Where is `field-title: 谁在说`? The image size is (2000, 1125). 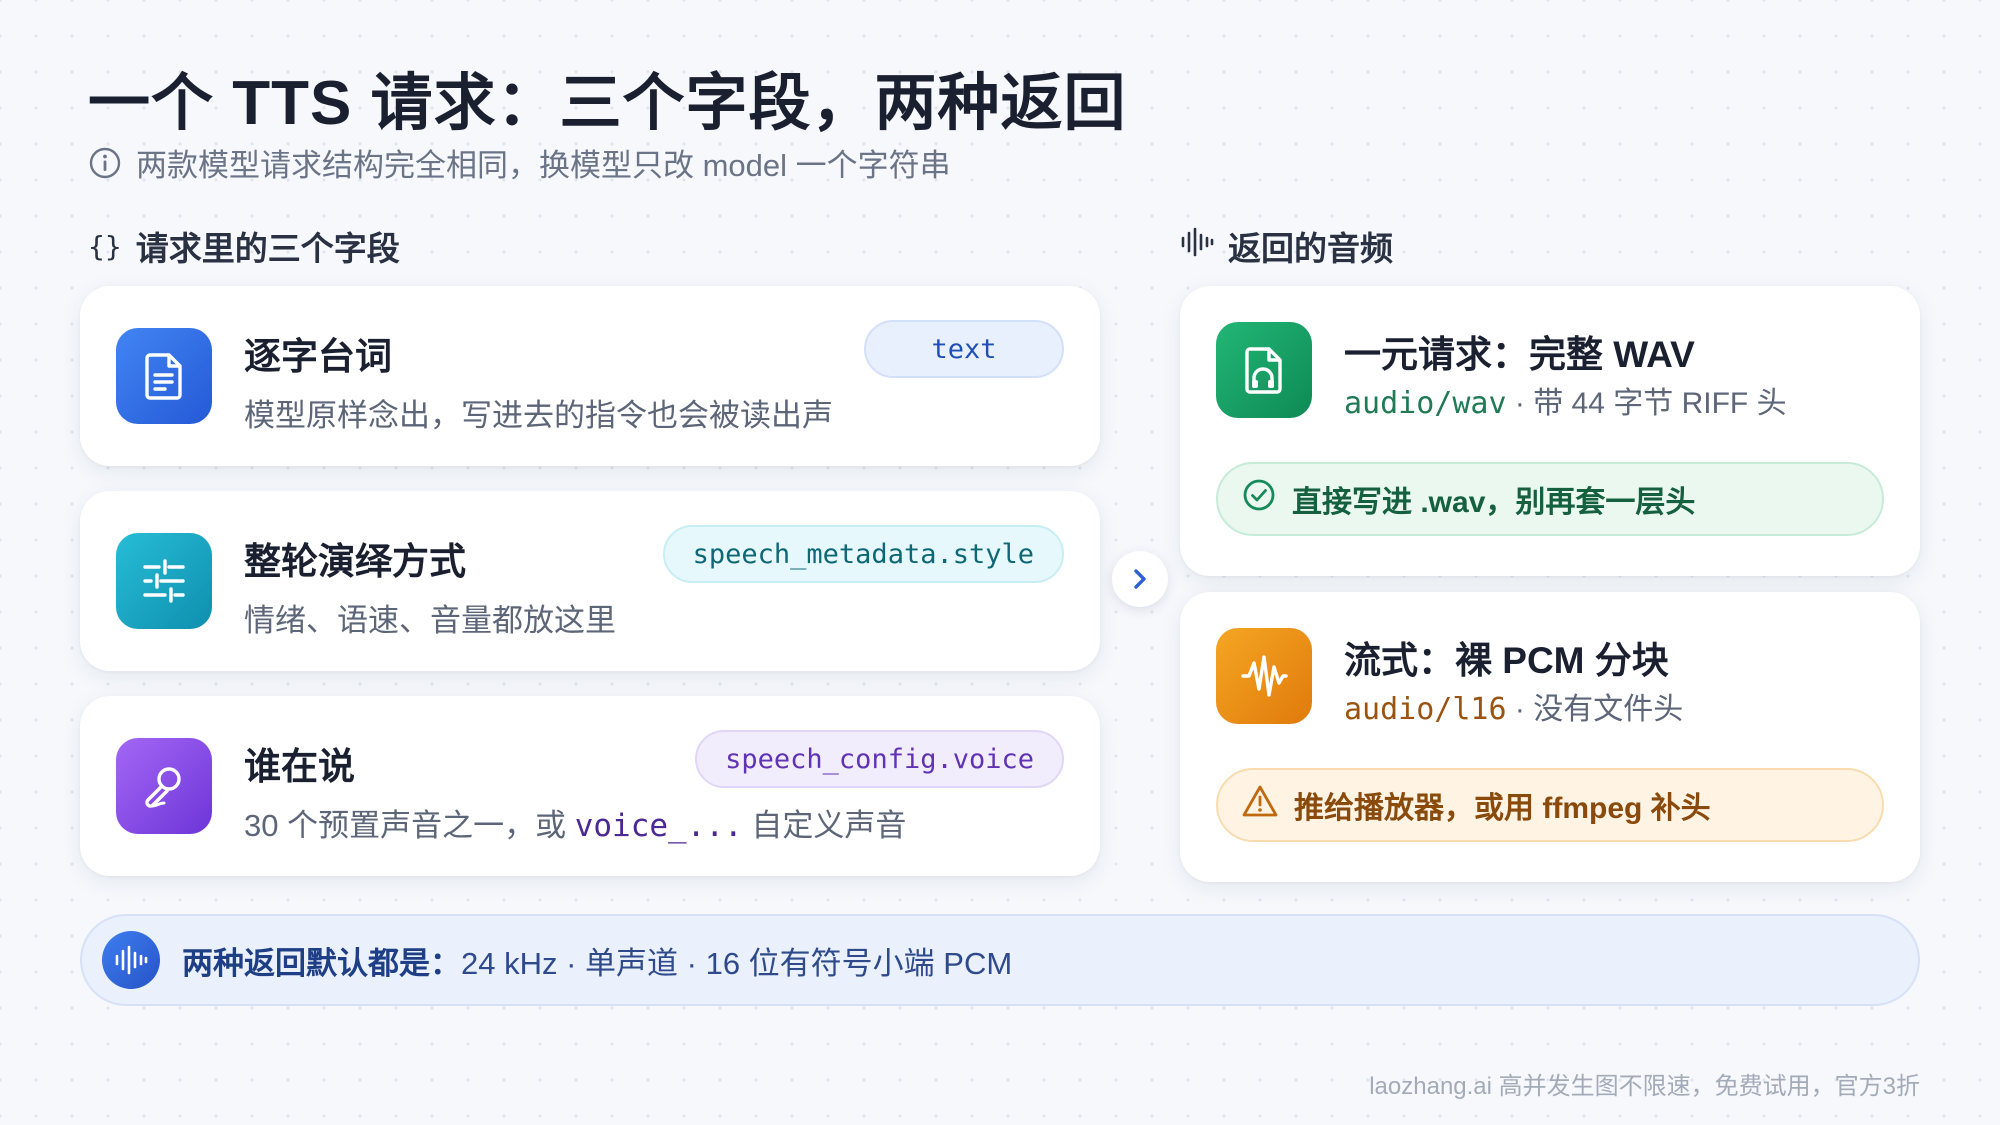 field-title: 谁在说 is located at coordinates (299, 766).